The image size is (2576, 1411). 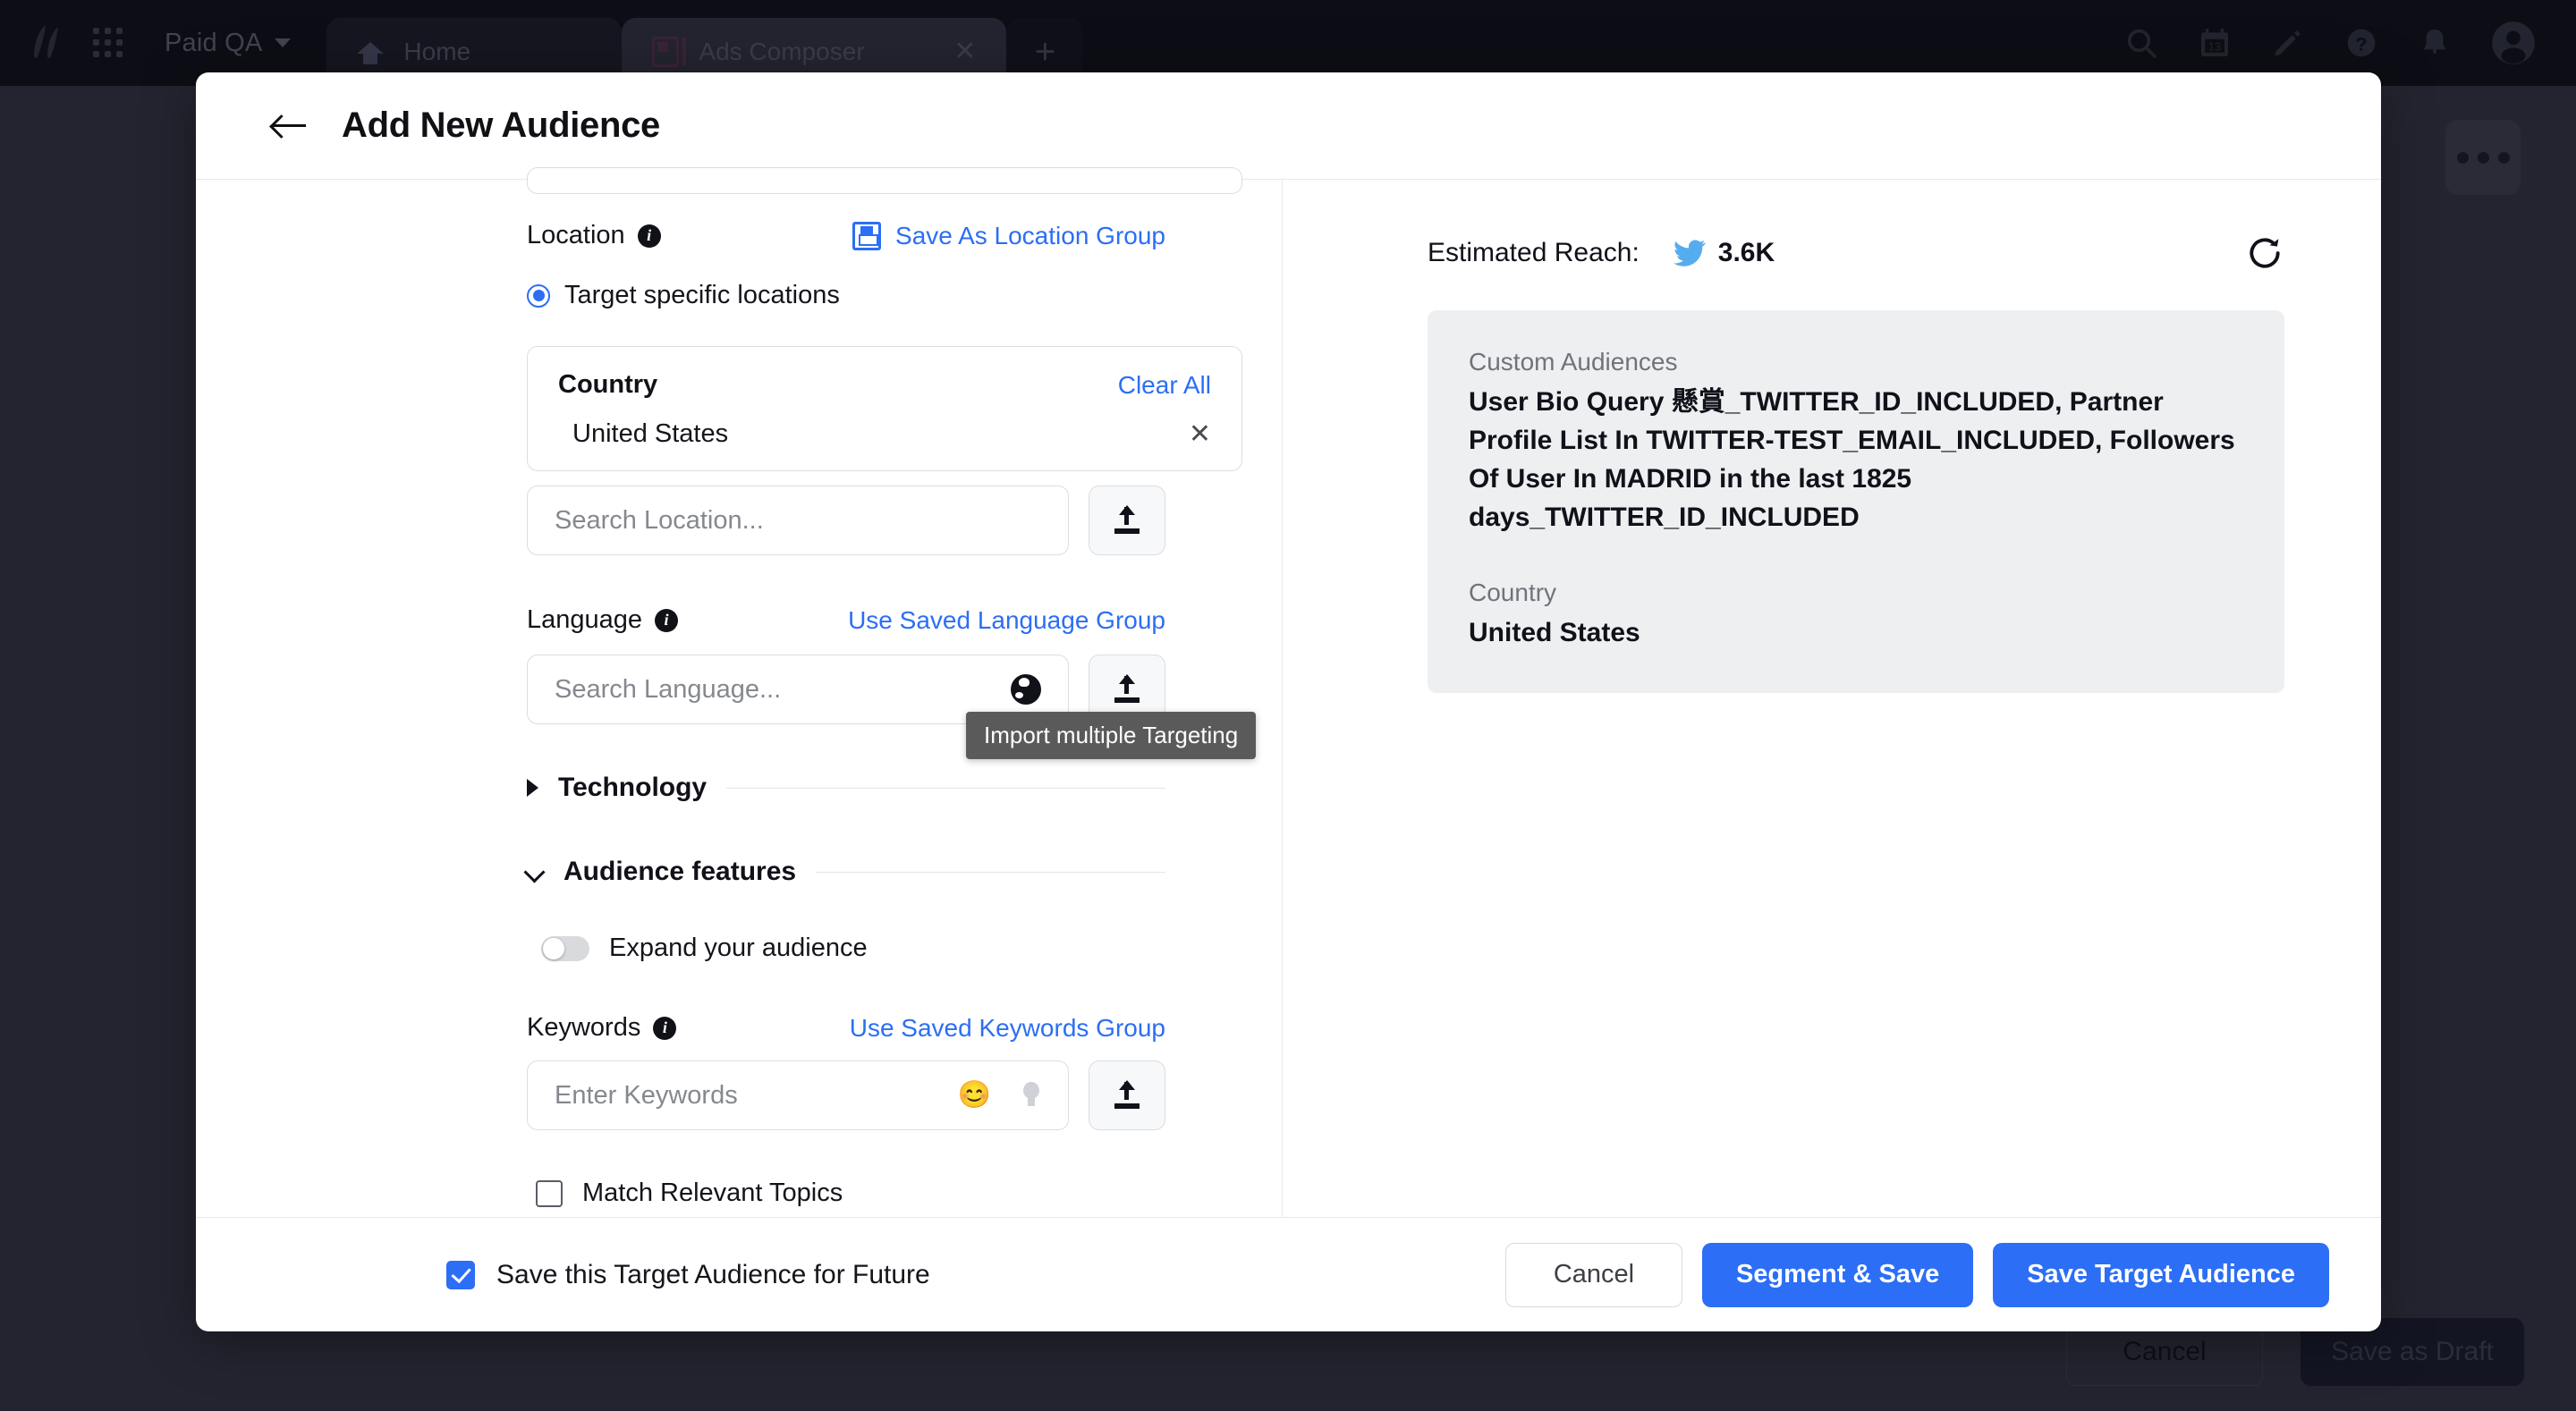 What do you see at coordinates (565, 948) in the screenshot?
I see `expand-your-audience-toggle` at bounding box center [565, 948].